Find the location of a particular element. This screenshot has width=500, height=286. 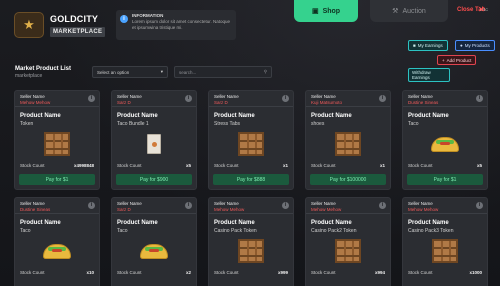

my-products-label: My Products is located at coordinates (477, 45).